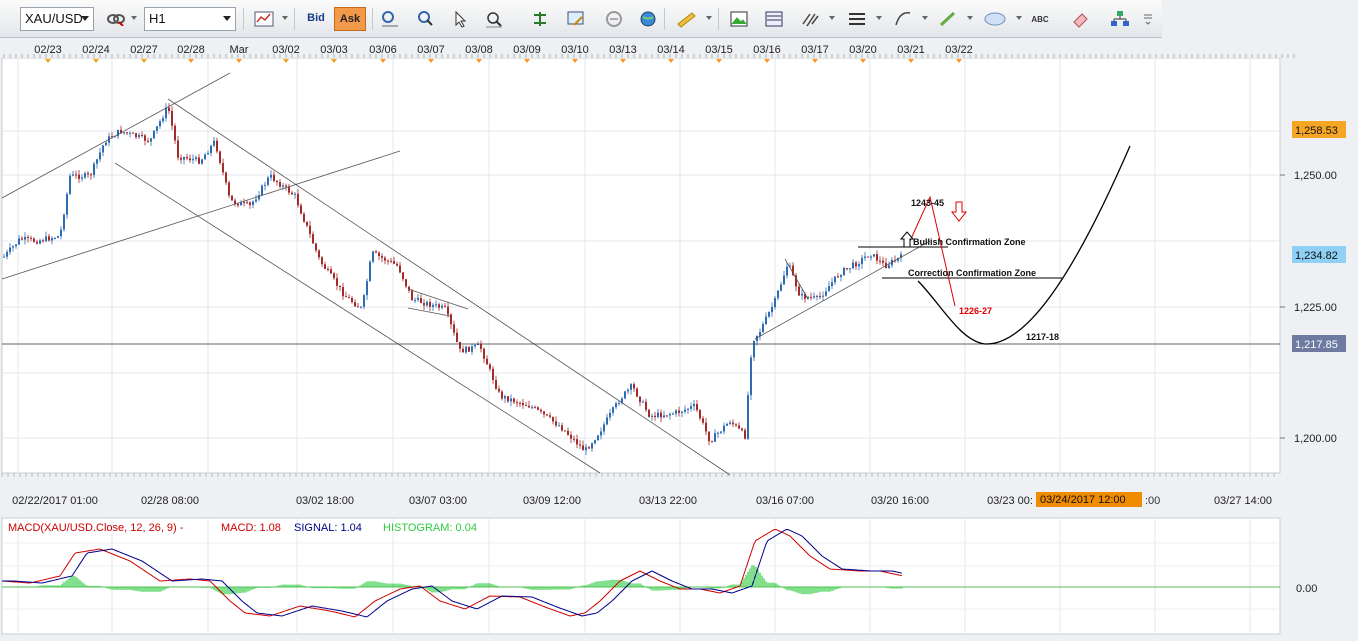 Image resolution: width=1358 pixels, height=641 pixels. What do you see at coordinates (648, 19) in the screenshot?
I see `globe-icon` at bounding box center [648, 19].